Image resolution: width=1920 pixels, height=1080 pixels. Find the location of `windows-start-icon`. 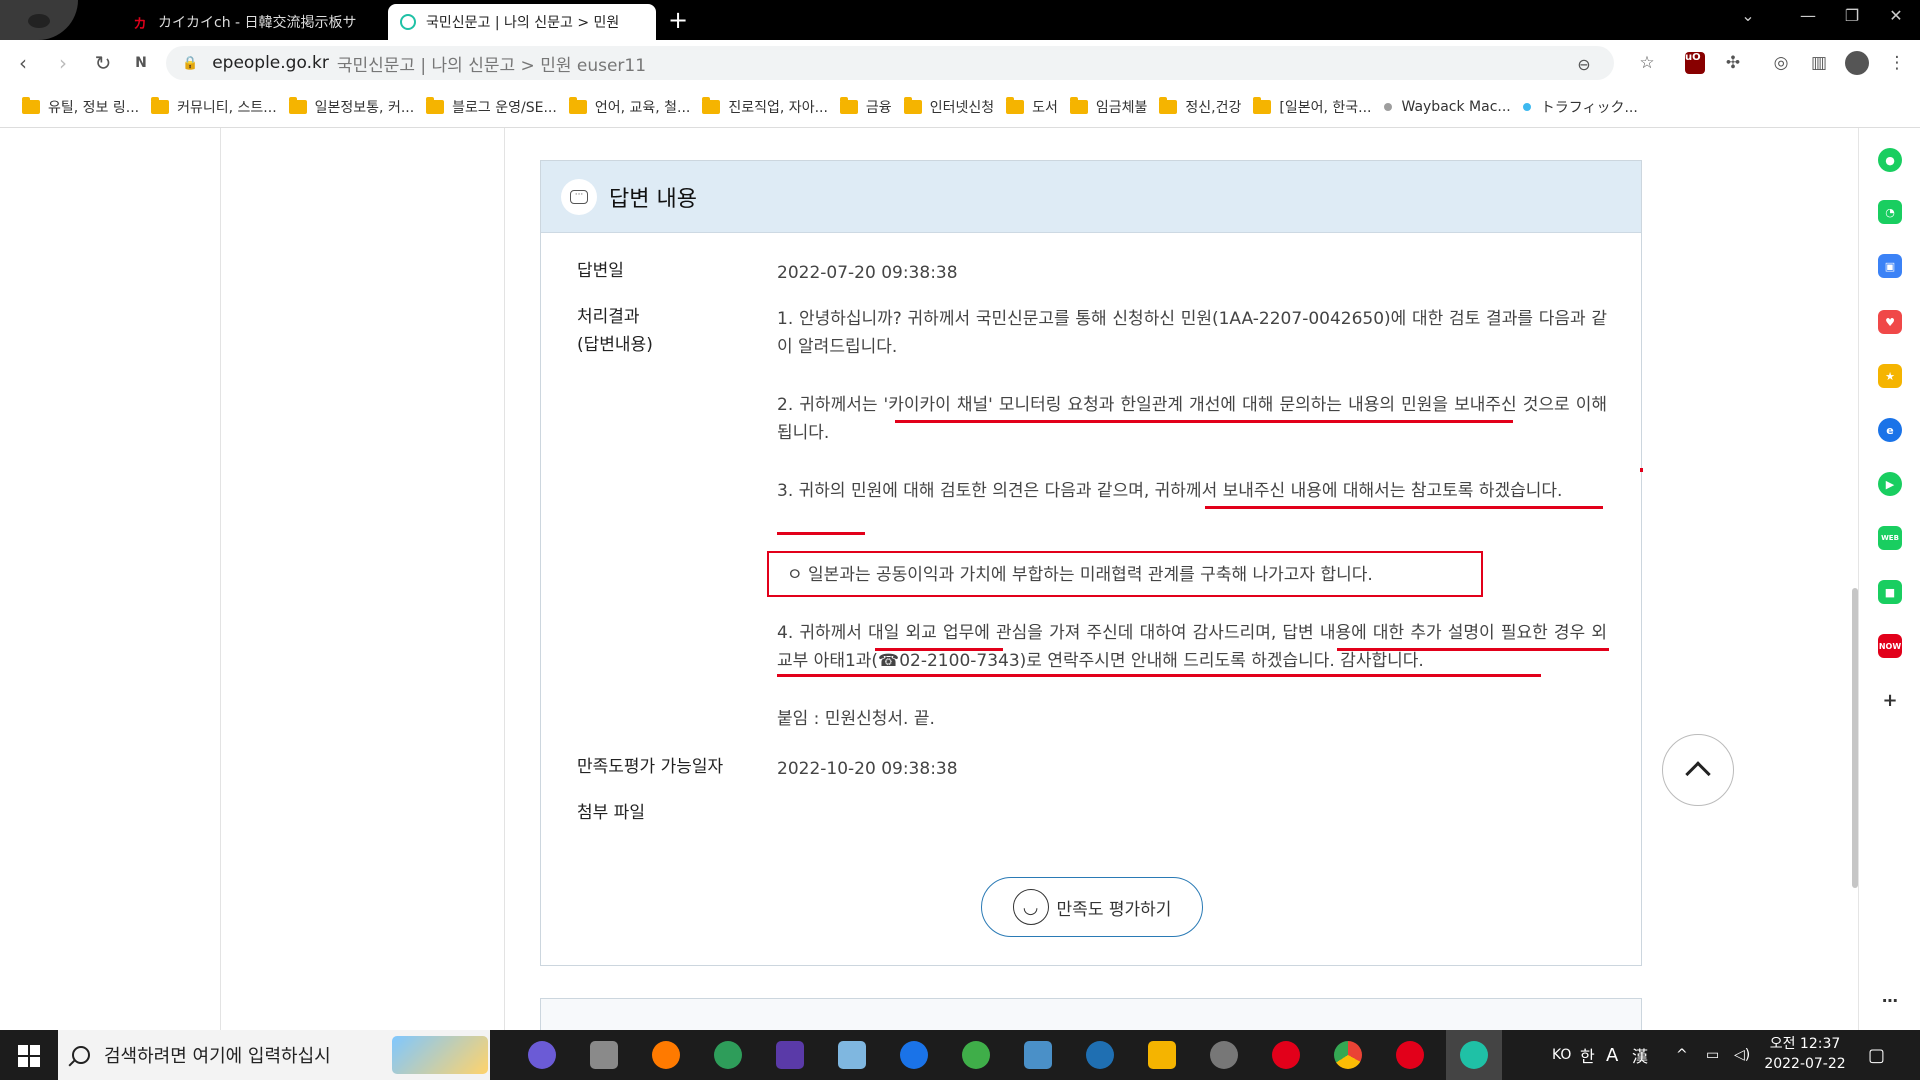

windows-start-icon is located at coordinates (29, 1056).